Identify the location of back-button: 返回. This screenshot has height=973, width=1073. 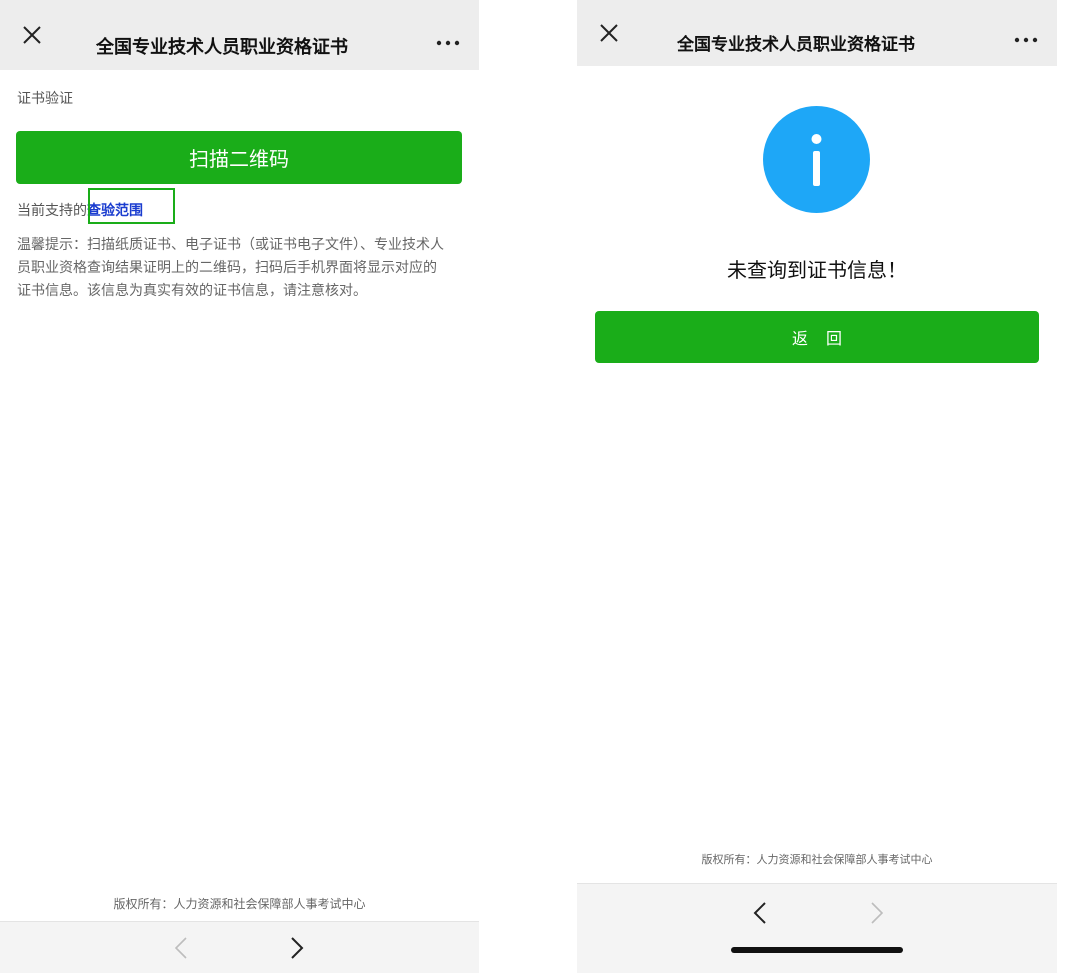
(817, 337).